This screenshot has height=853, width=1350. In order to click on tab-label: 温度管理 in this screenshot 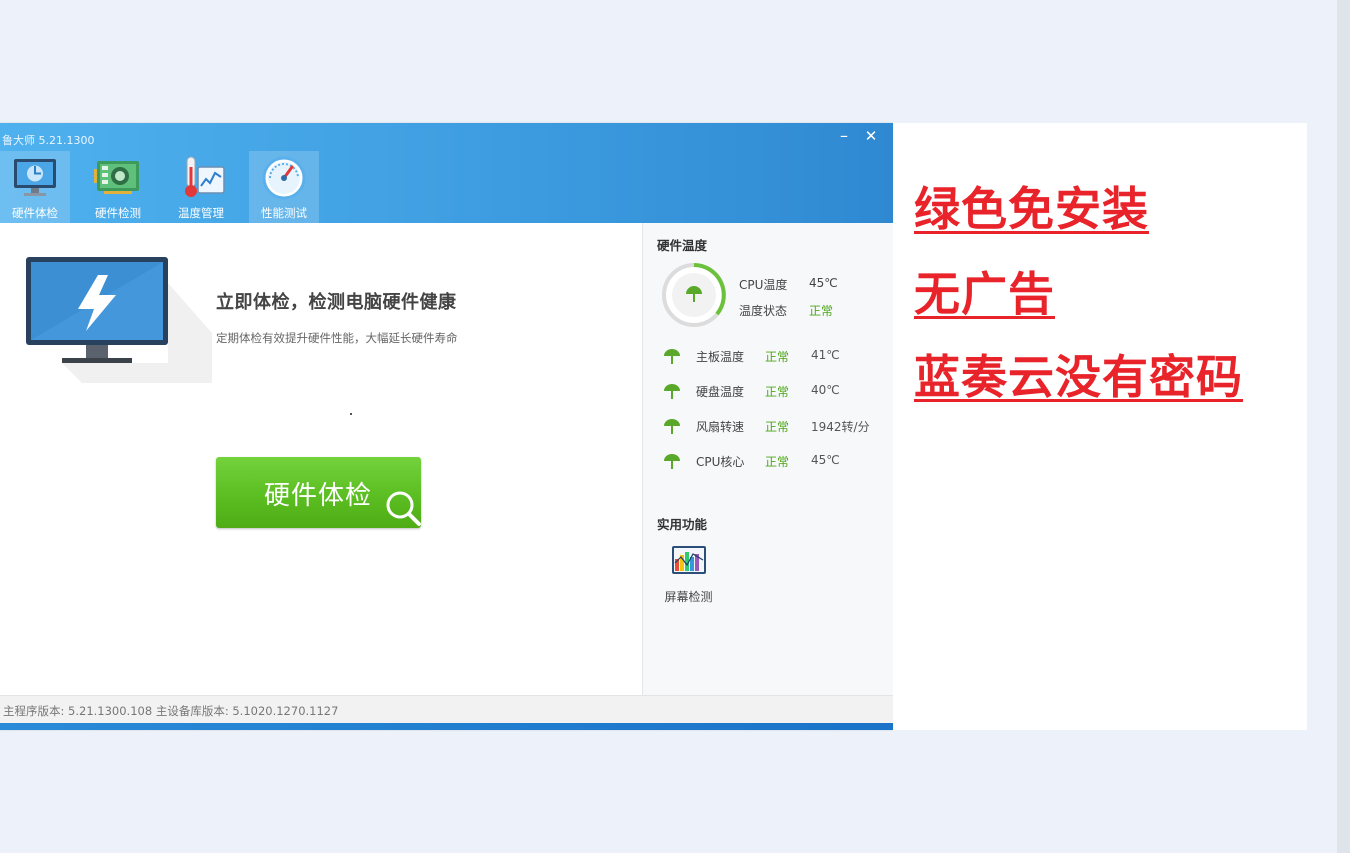, I will do `click(201, 213)`.